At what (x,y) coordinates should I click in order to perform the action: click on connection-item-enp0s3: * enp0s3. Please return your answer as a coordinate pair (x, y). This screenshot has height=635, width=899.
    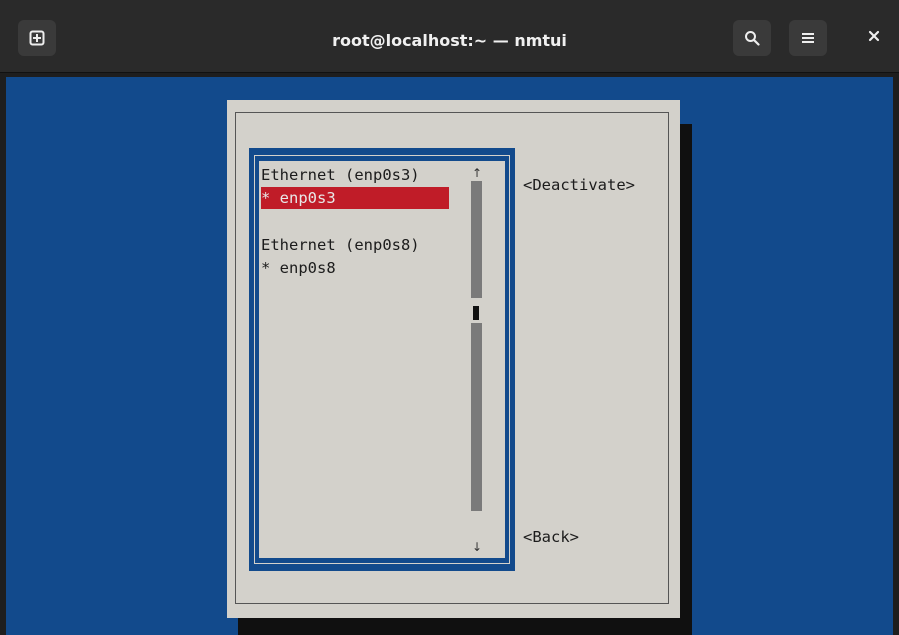
    Looking at the image, I should click on (355, 198).